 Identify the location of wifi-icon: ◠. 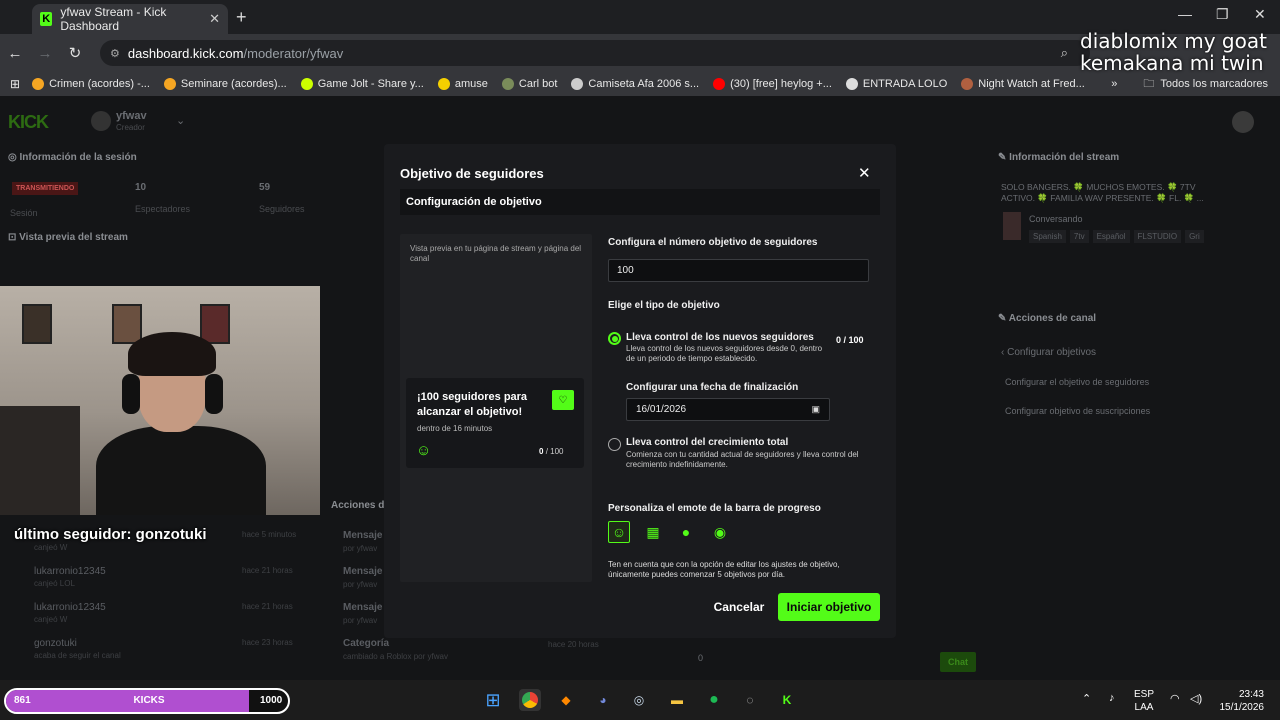
(1175, 698).